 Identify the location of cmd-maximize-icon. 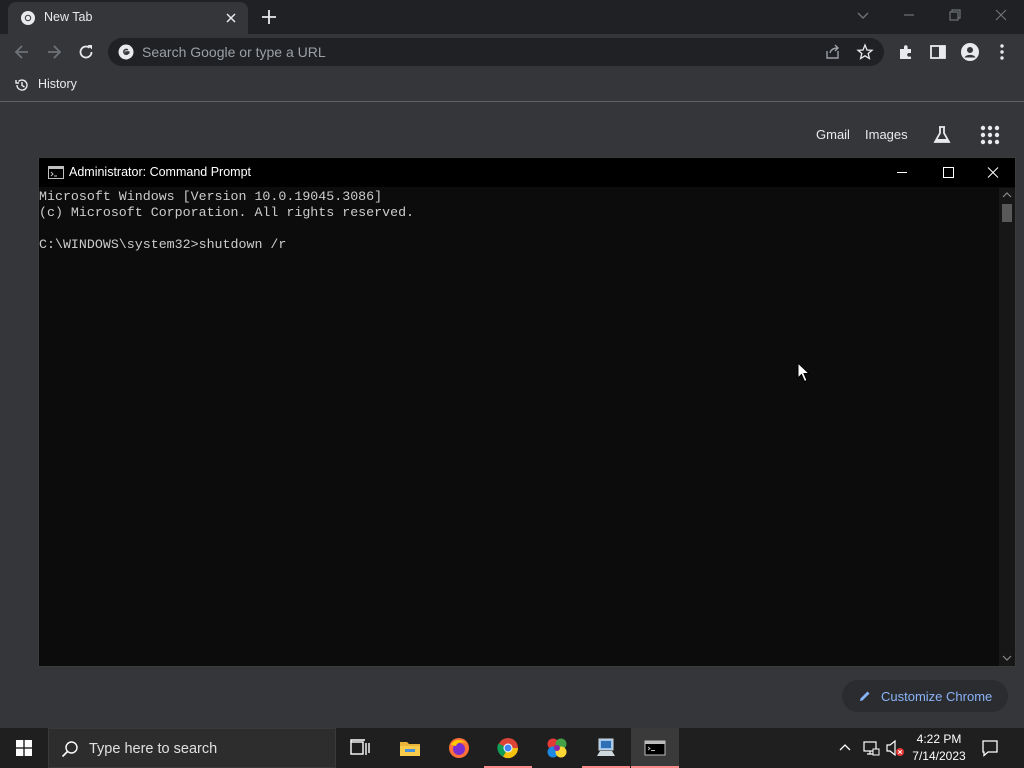
(948, 172).